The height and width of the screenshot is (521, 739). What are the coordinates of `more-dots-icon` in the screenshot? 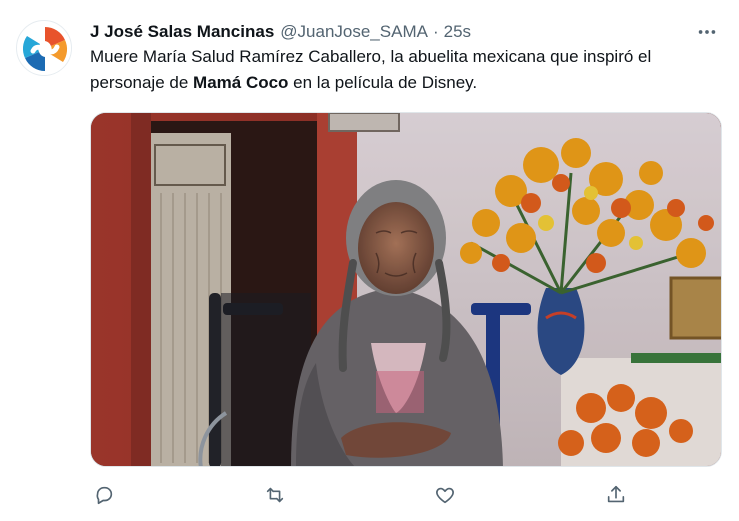 It's located at (707, 32).